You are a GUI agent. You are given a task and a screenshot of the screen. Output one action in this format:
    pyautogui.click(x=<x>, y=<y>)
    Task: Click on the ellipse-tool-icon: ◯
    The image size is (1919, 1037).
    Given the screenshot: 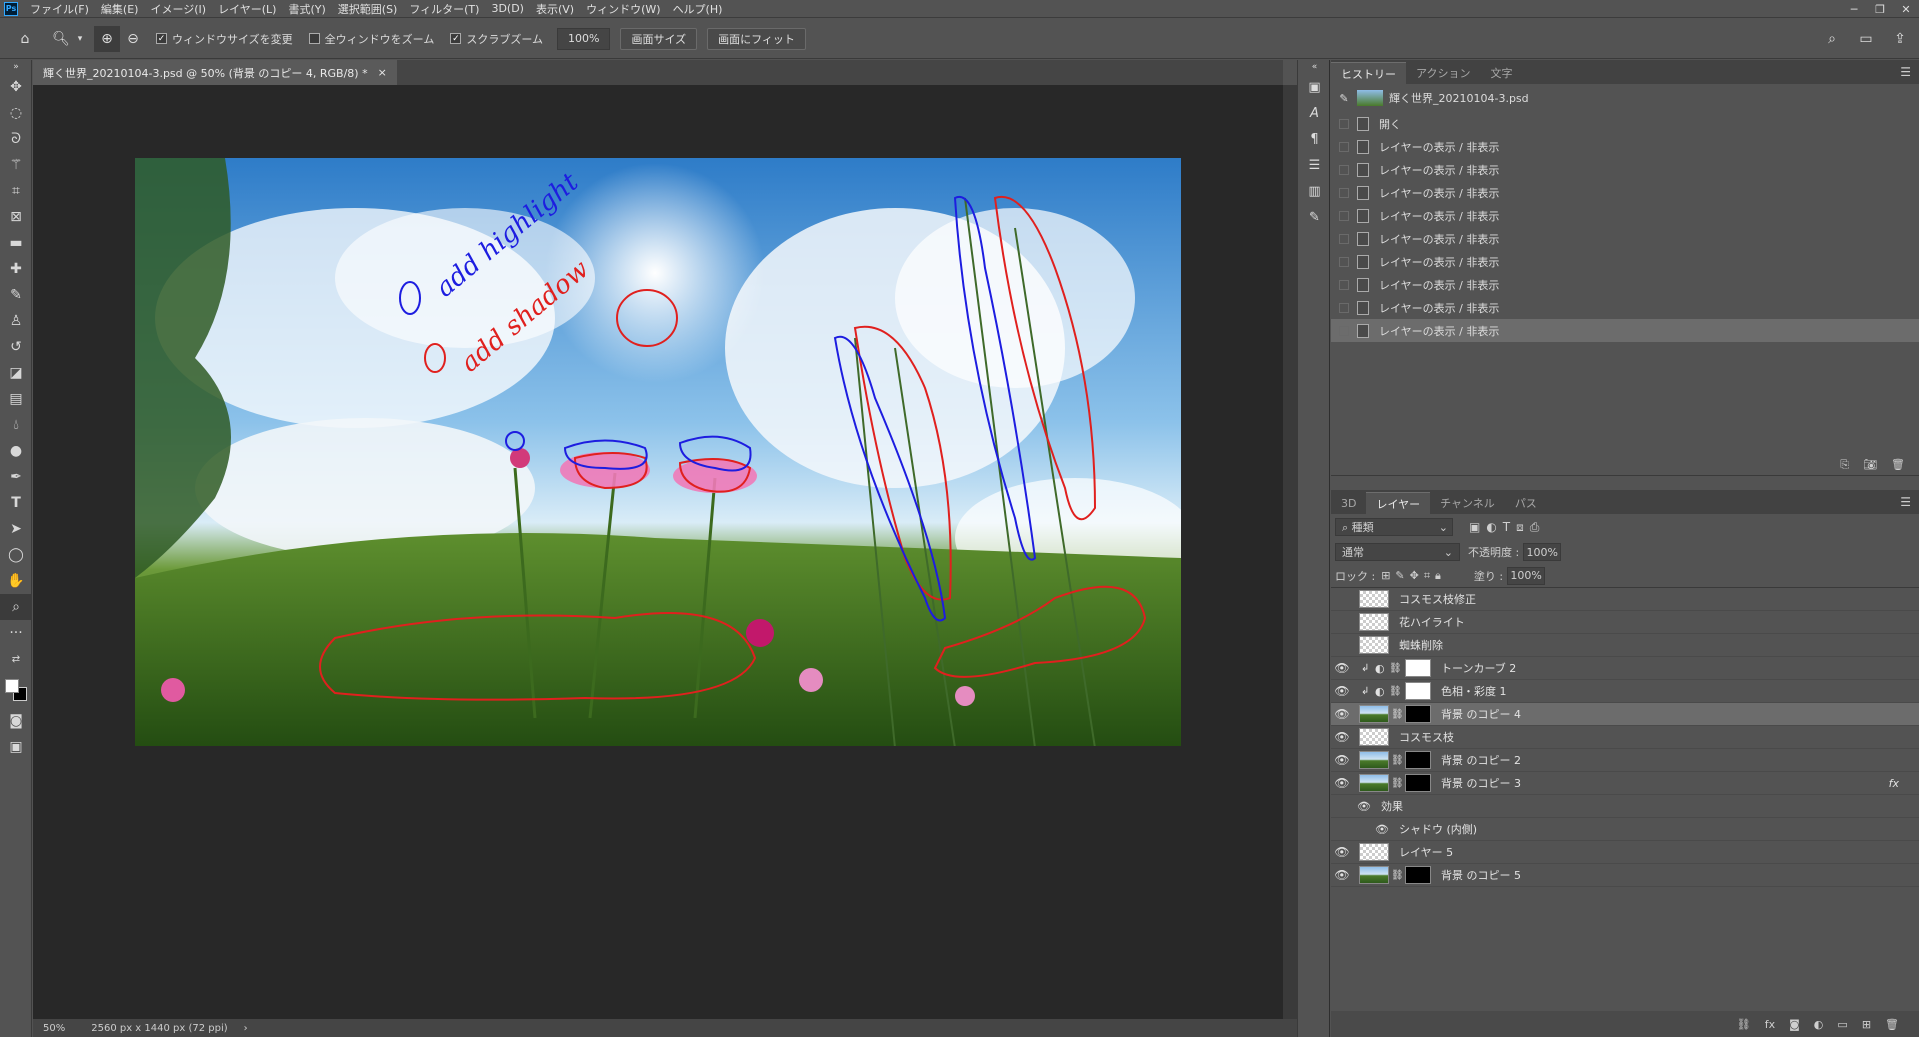 What is the action you would take?
    pyautogui.click(x=16, y=555)
    